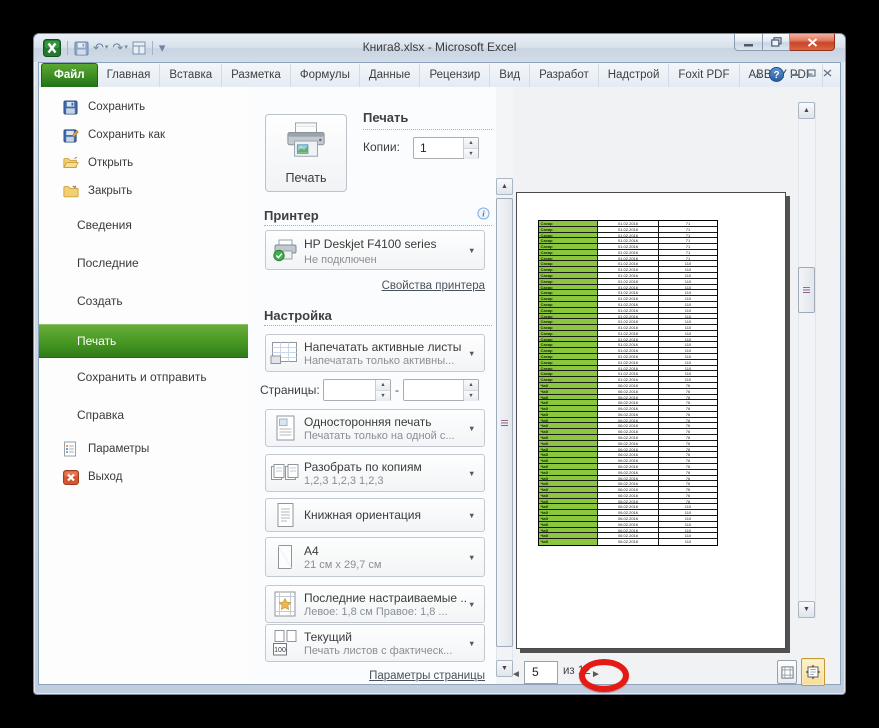  Describe the element at coordinates (541, 672) in the screenshot. I see `current-page-field: 5` at that location.